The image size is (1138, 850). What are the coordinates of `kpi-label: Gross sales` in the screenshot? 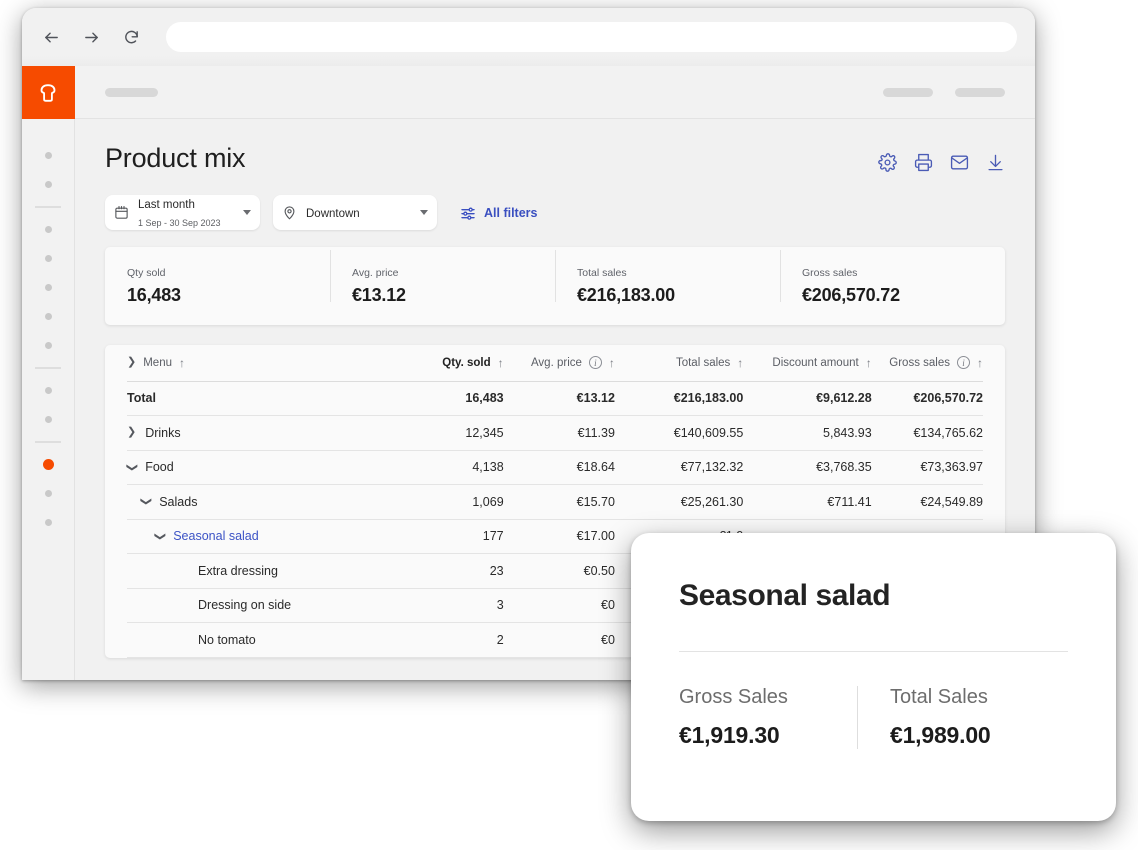 It's located at (830, 272).